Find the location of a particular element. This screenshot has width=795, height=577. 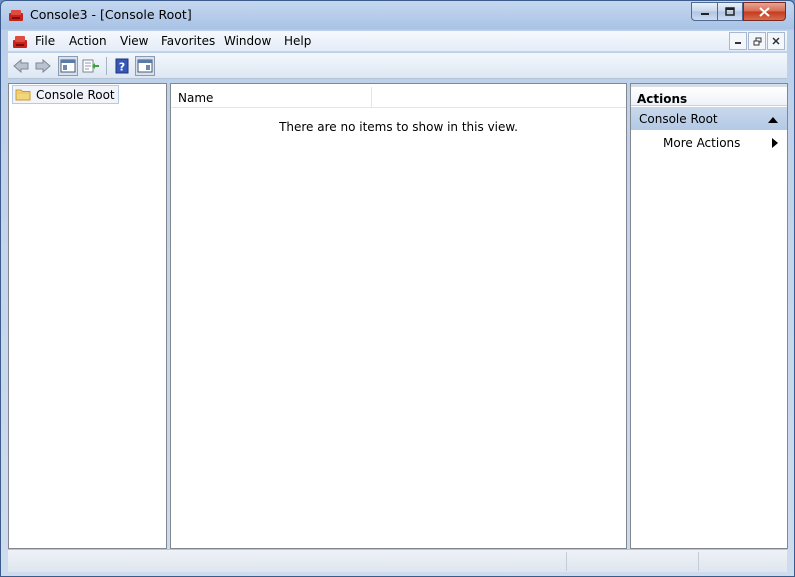

back-button is located at coordinates (21, 66).